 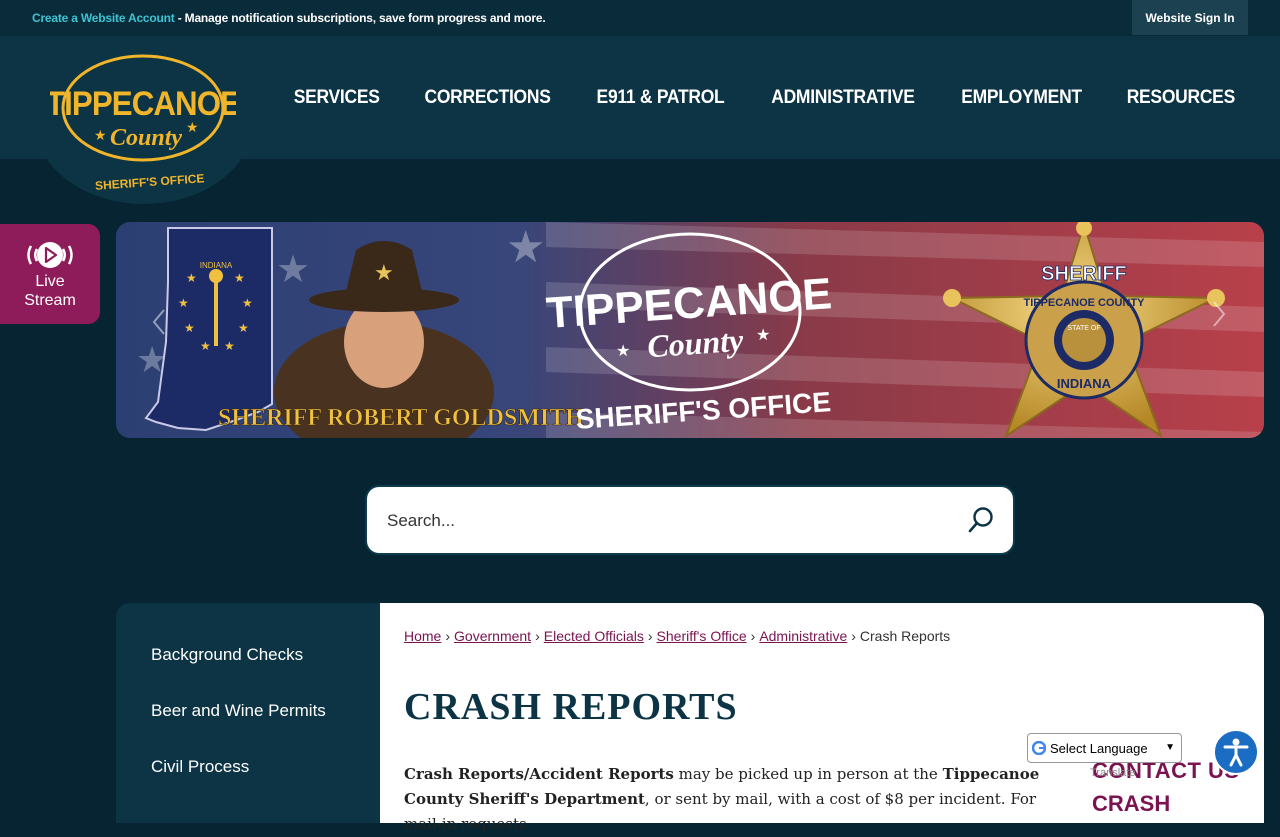 I want to click on para-text-1: may be picked up in person at the, so click(x=808, y=774).